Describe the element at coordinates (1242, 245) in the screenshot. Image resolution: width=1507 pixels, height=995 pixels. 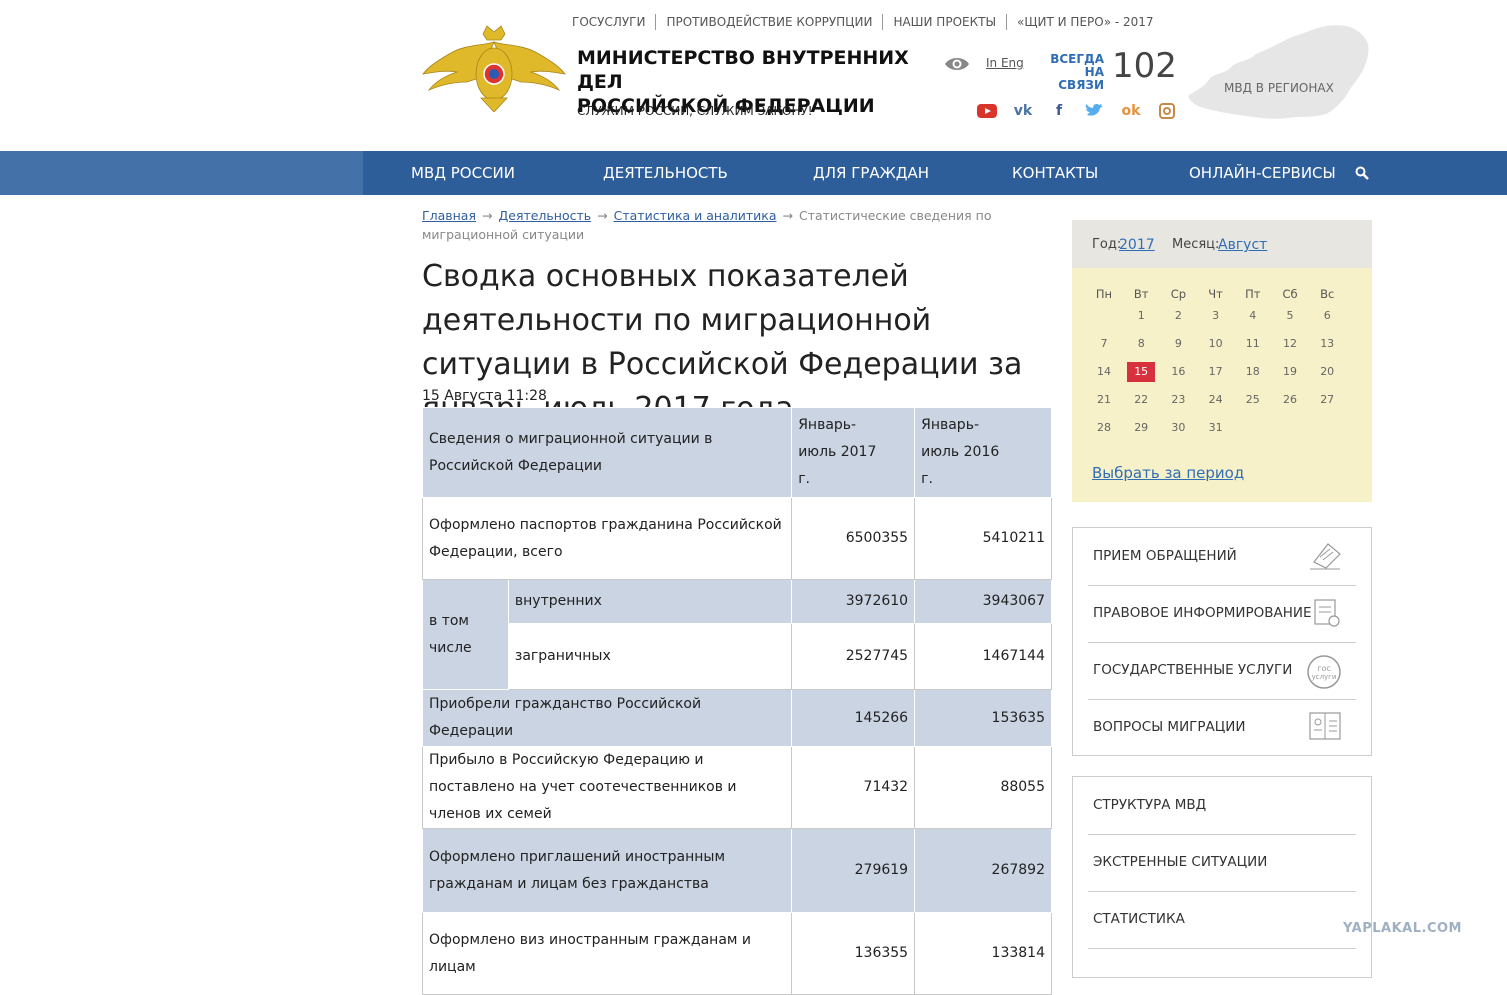
I see `month-select: Август` at that location.